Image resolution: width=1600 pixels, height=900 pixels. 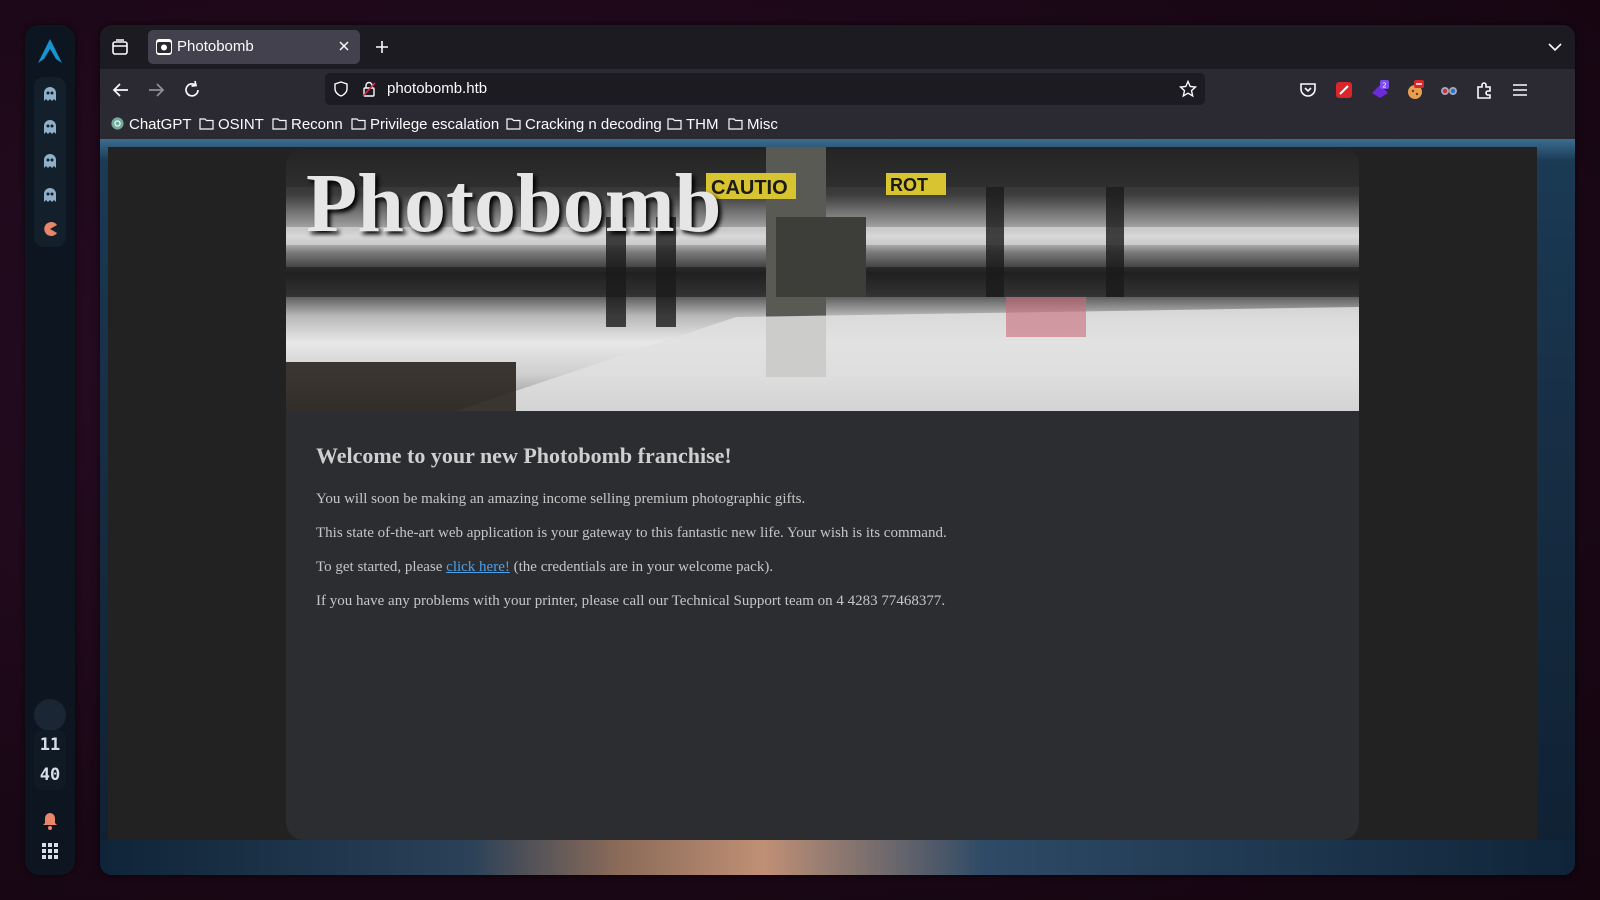 I want to click on click-here-link: click here!, so click(x=478, y=567).